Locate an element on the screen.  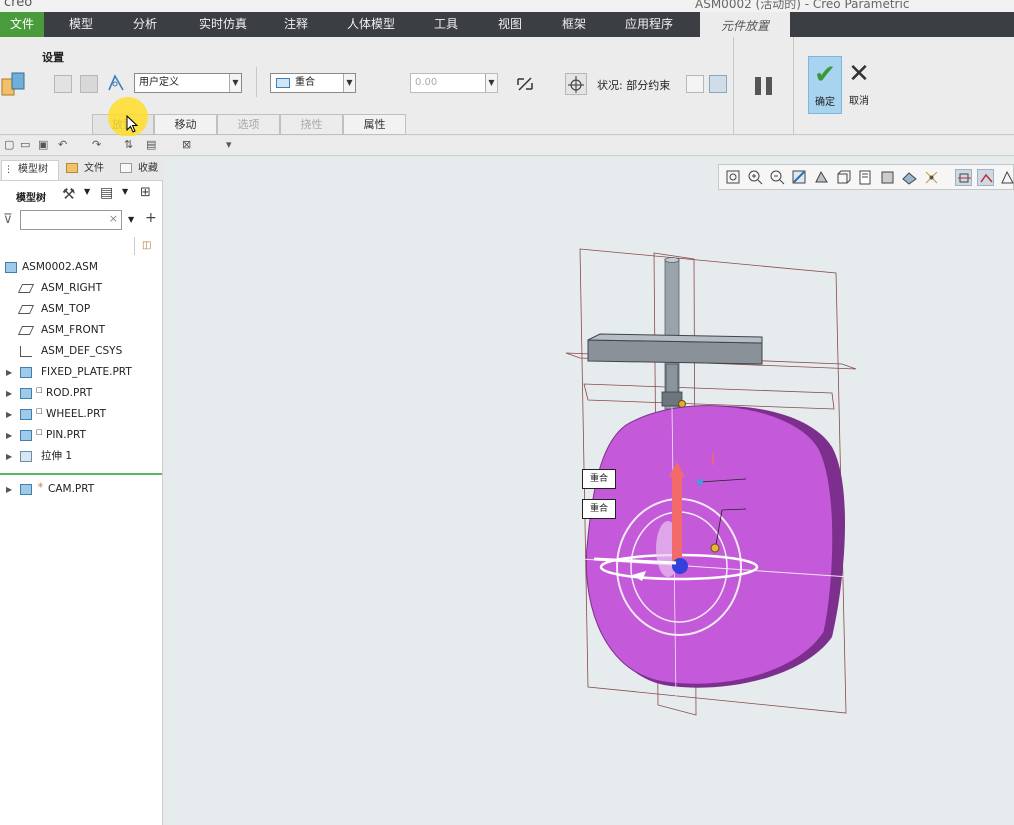
add-icon: + is located at coordinates (151, 218).